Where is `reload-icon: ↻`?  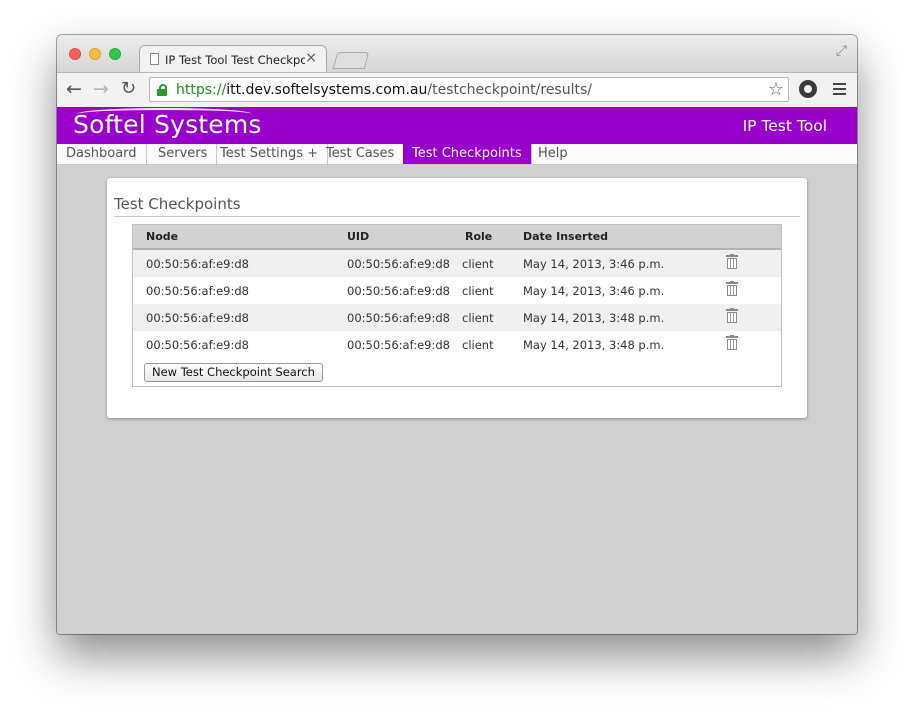
reload-icon: ↻ is located at coordinates (128, 88).